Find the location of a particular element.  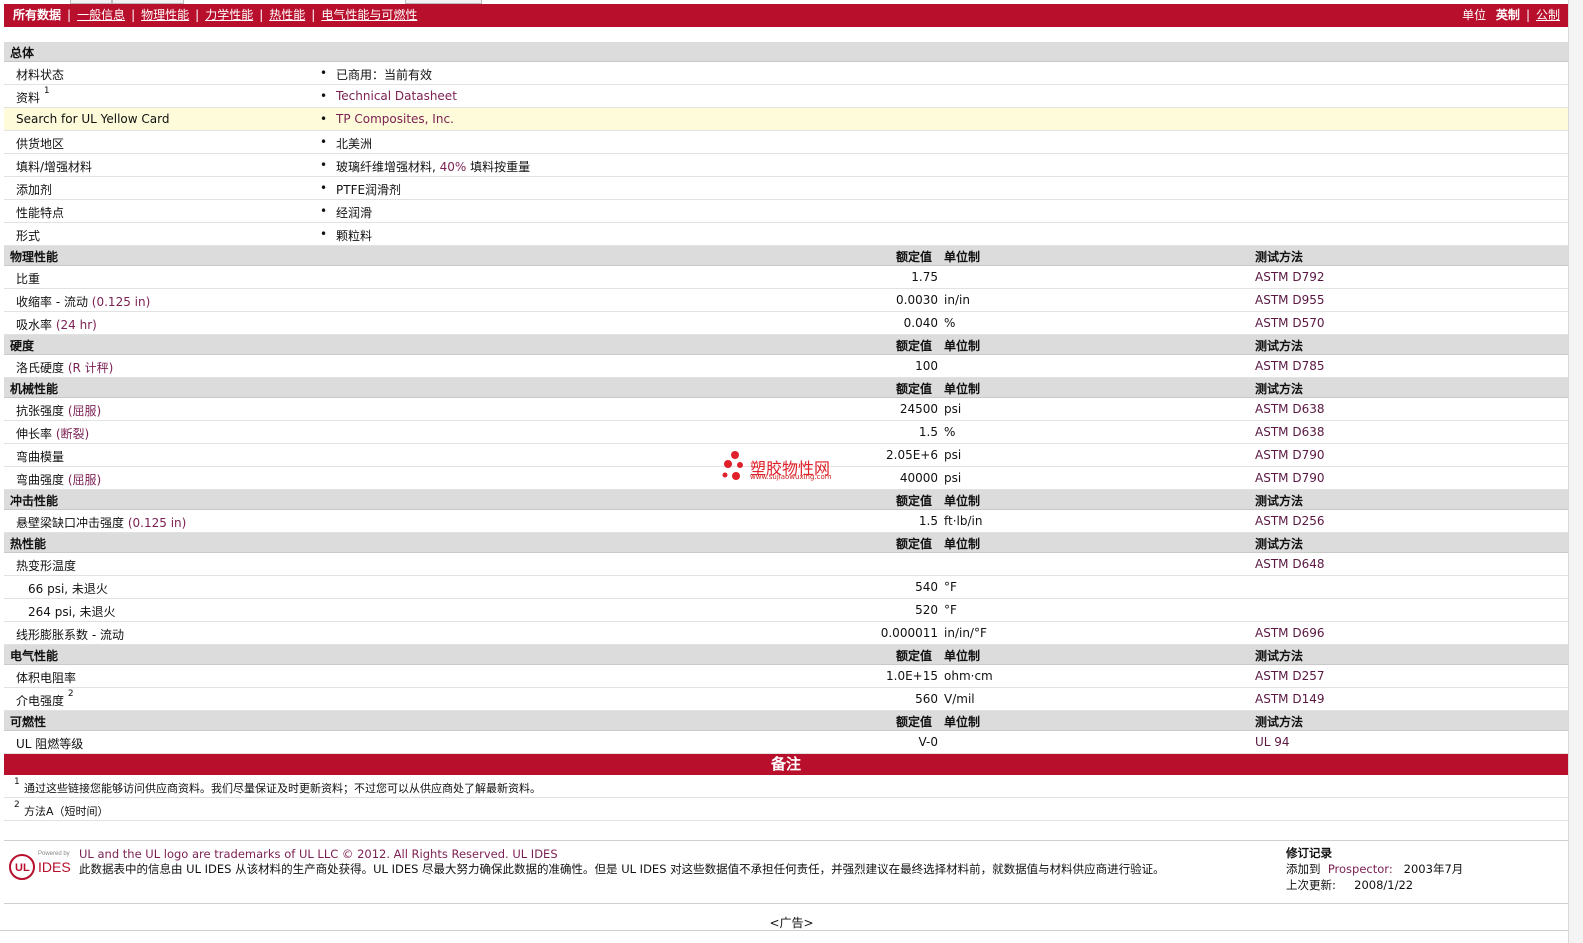

watermark-url: www.sujiaowuxing.com is located at coordinates (791, 477).